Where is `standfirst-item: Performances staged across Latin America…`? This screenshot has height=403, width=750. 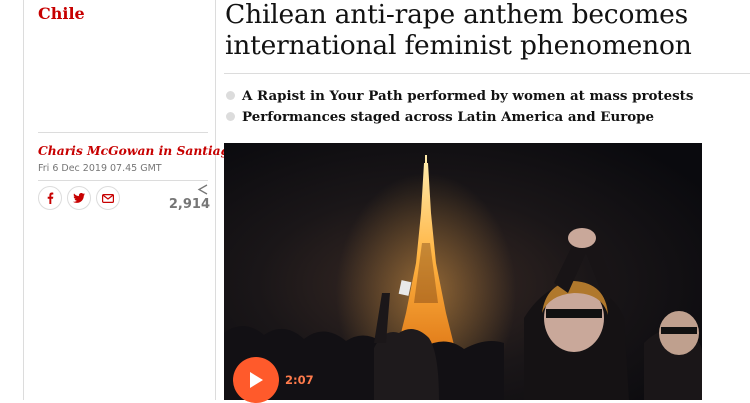 standfirst-item: Performances staged across Latin America… is located at coordinates (476, 116).